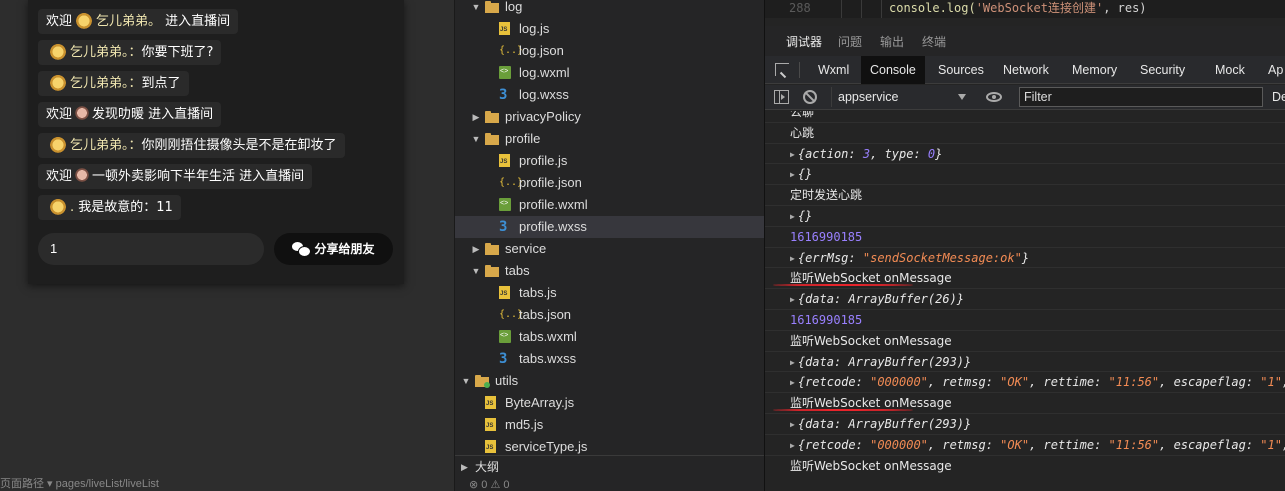  I want to click on file-item: ByteArray.js, so click(610, 403).